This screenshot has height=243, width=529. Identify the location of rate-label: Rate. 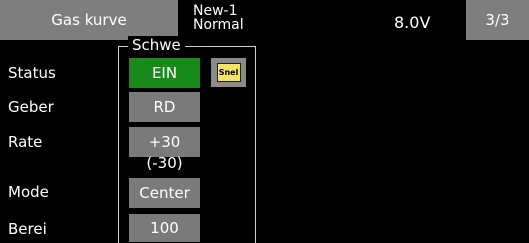
(25, 142).